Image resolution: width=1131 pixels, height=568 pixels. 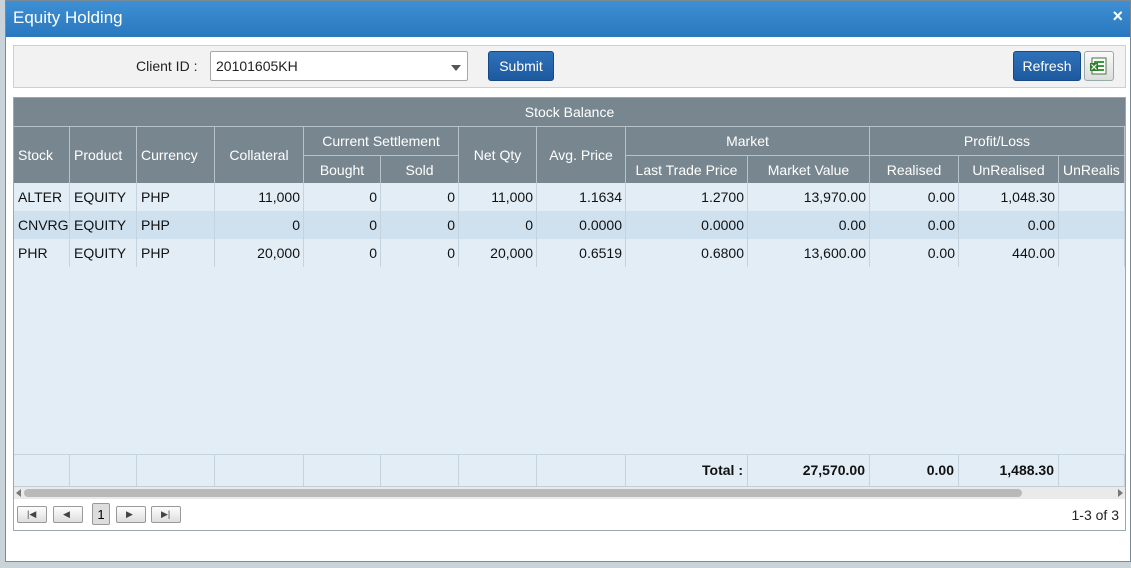 I want to click on group-header-current-settlement: Current Settlement, so click(x=381, y=140).